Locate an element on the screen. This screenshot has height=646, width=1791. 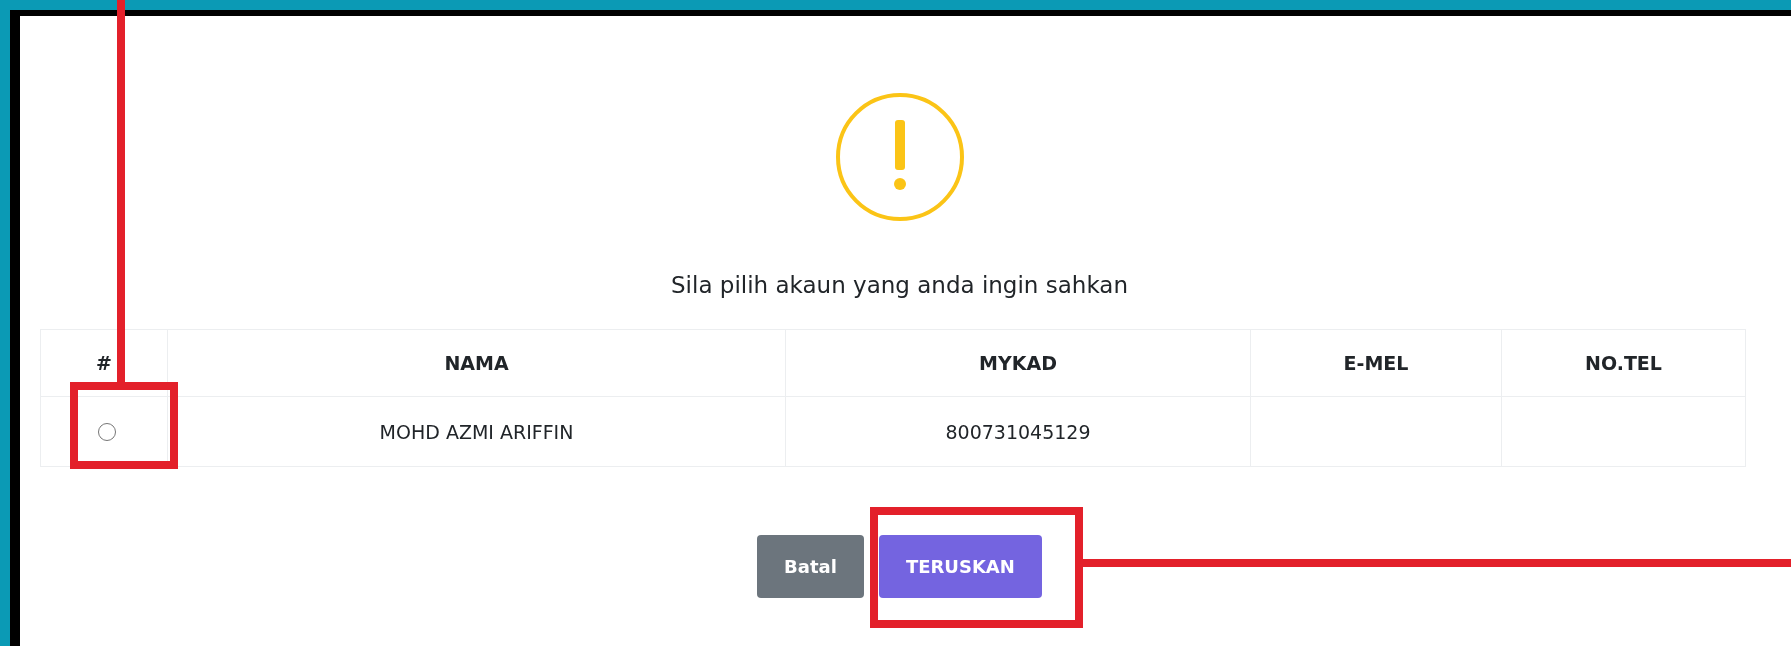
dialog-message: Sila pilih akaun yang anda ingin sahkan is located at coordinates (899, 285).